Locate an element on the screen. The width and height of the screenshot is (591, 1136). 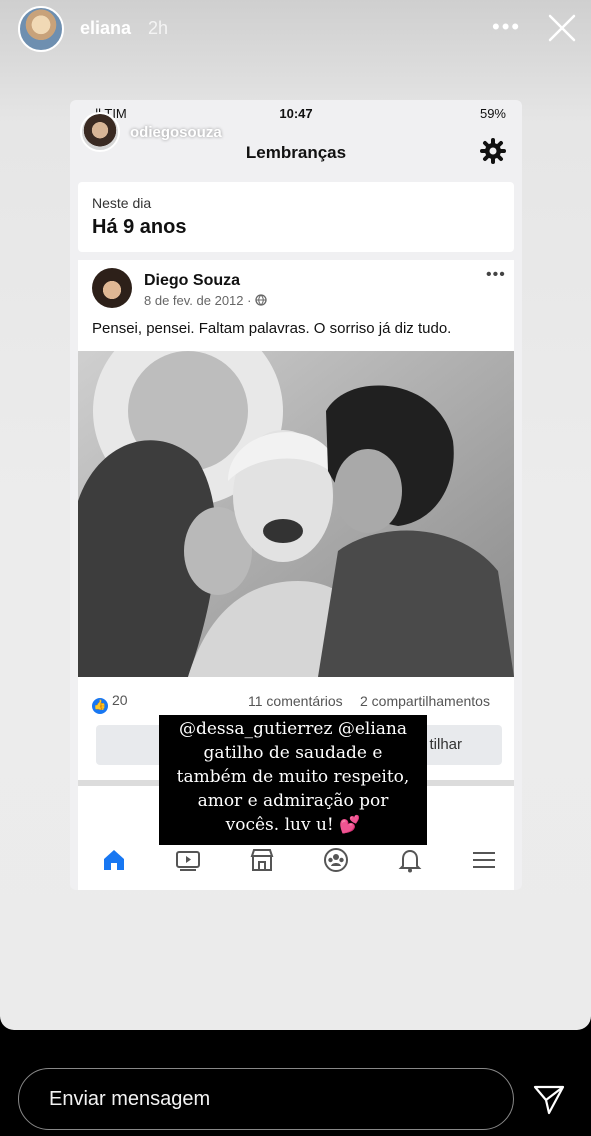
marketplace-icon is located at coordinates (262, 860).